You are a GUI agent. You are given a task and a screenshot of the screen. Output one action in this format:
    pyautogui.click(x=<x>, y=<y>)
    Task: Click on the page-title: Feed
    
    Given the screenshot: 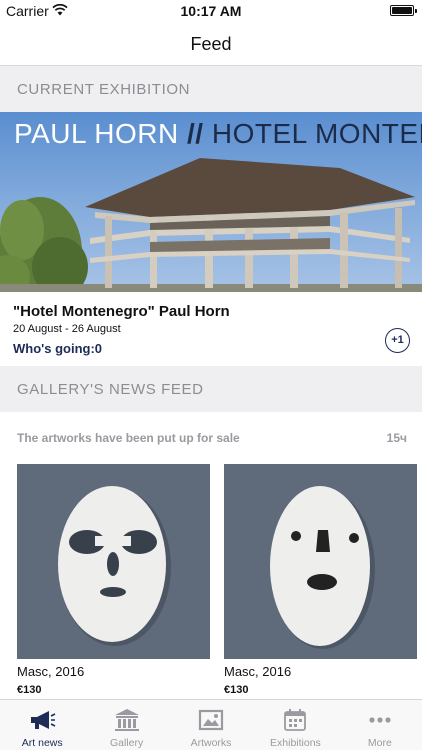 What is the action you would take?
    pyautogui.click(x=211, y=44)
    